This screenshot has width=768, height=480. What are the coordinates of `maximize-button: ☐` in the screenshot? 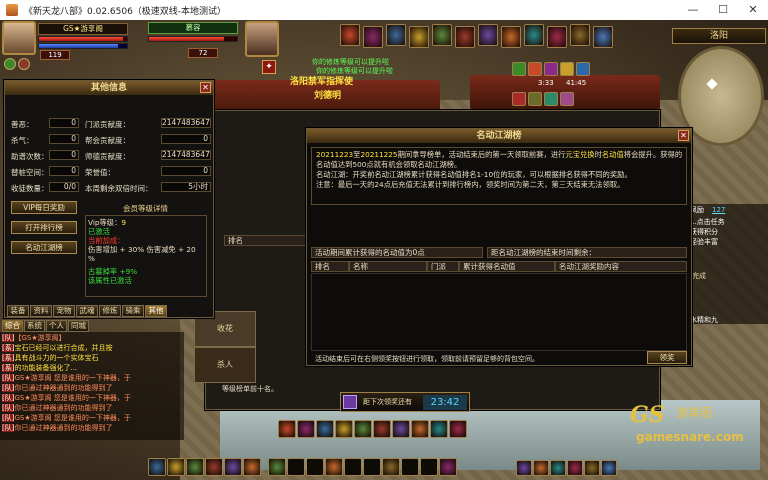 It's located at (723, 10).